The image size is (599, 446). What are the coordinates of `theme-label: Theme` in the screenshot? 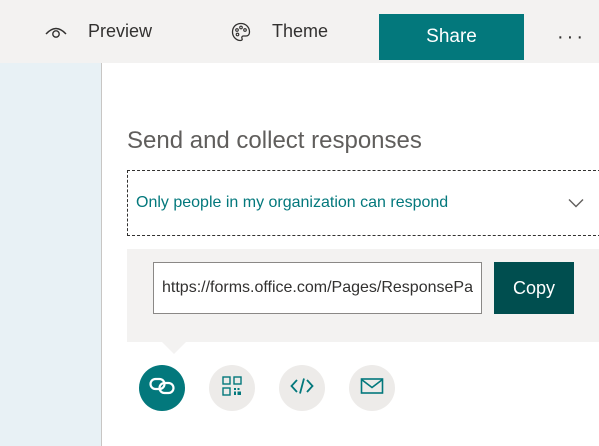 It's located at (300, 31).